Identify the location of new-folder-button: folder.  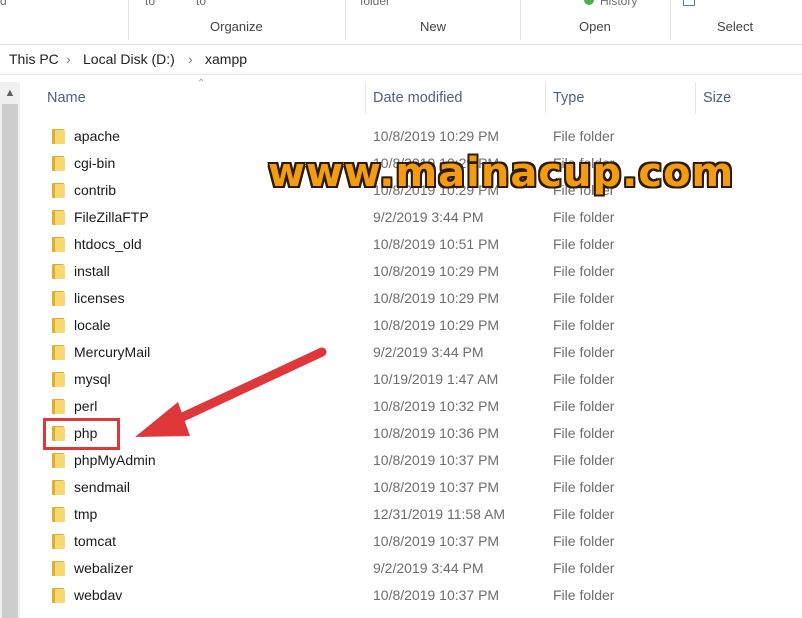
(375, 4).